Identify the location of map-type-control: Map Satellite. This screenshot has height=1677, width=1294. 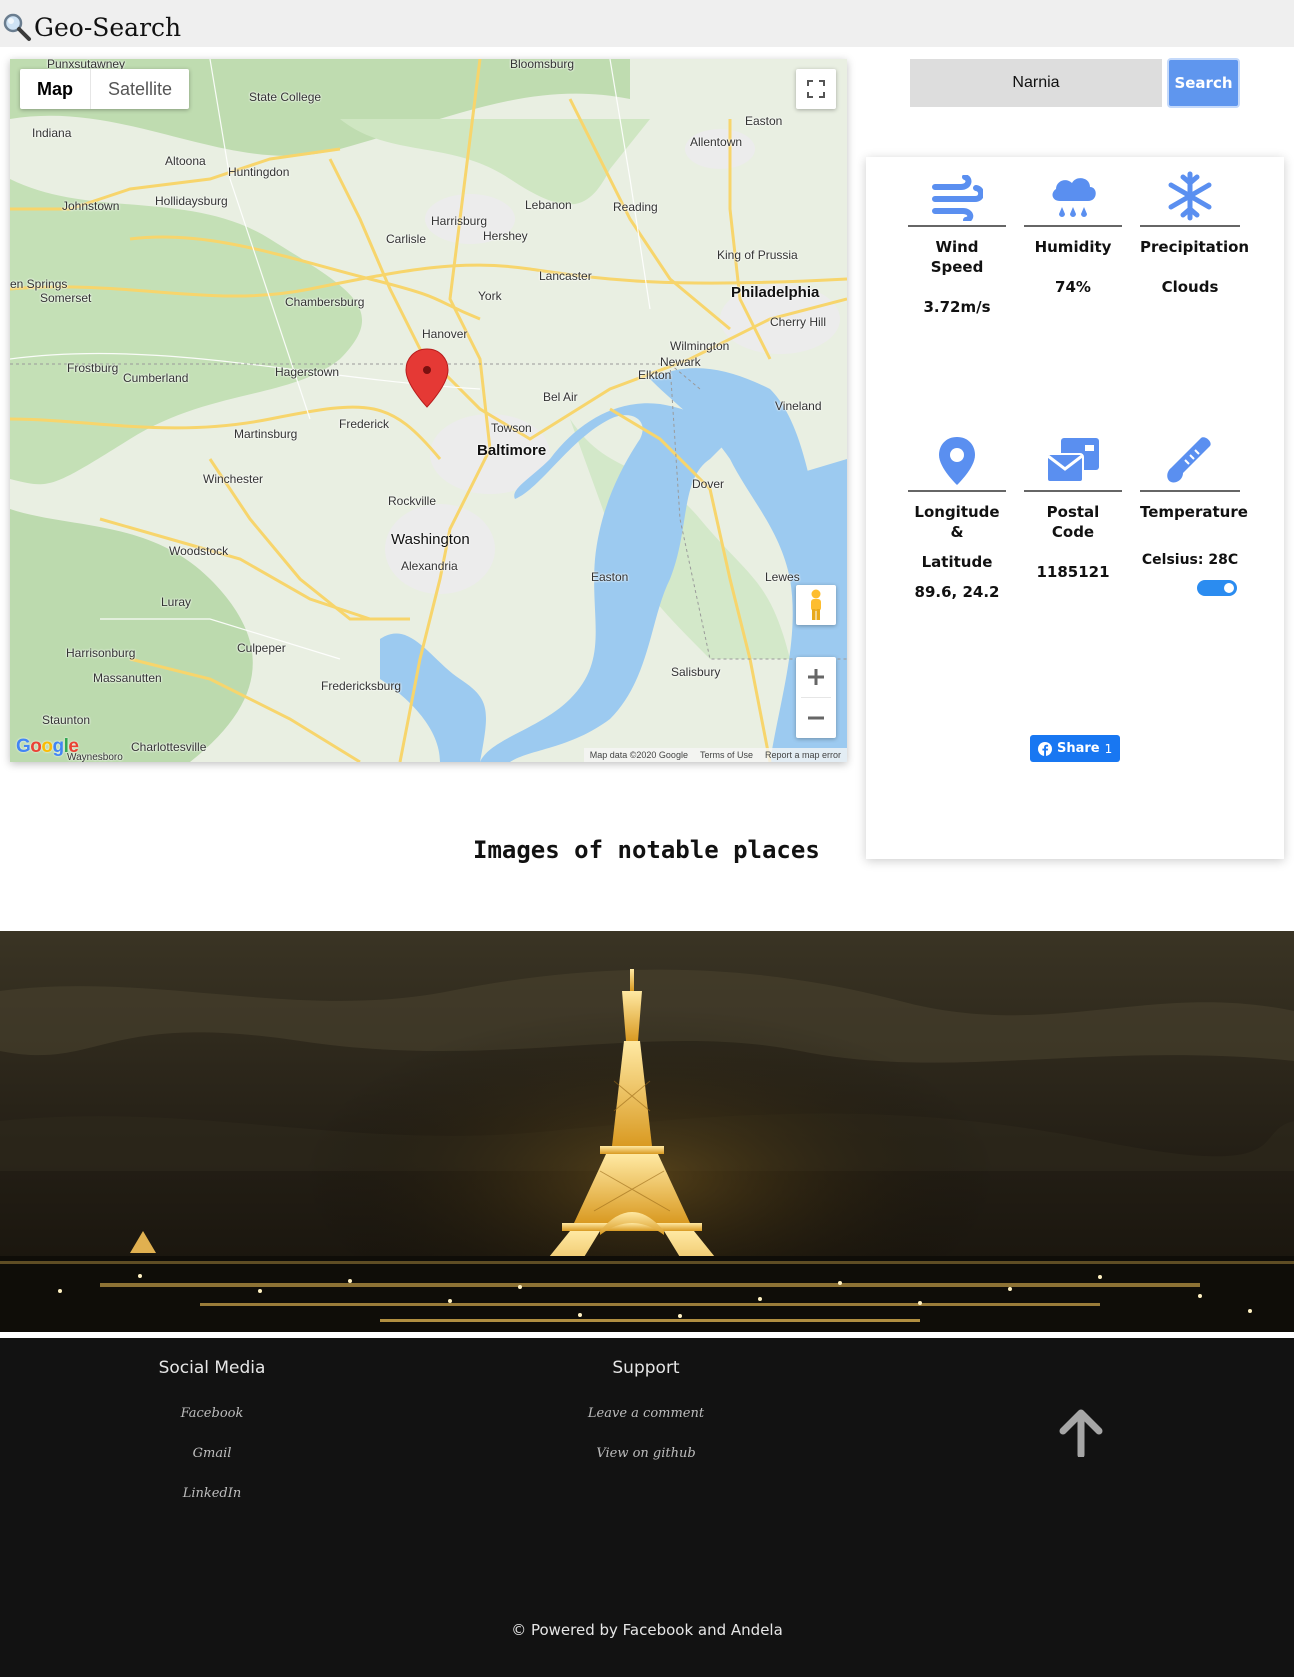
(105, 89).